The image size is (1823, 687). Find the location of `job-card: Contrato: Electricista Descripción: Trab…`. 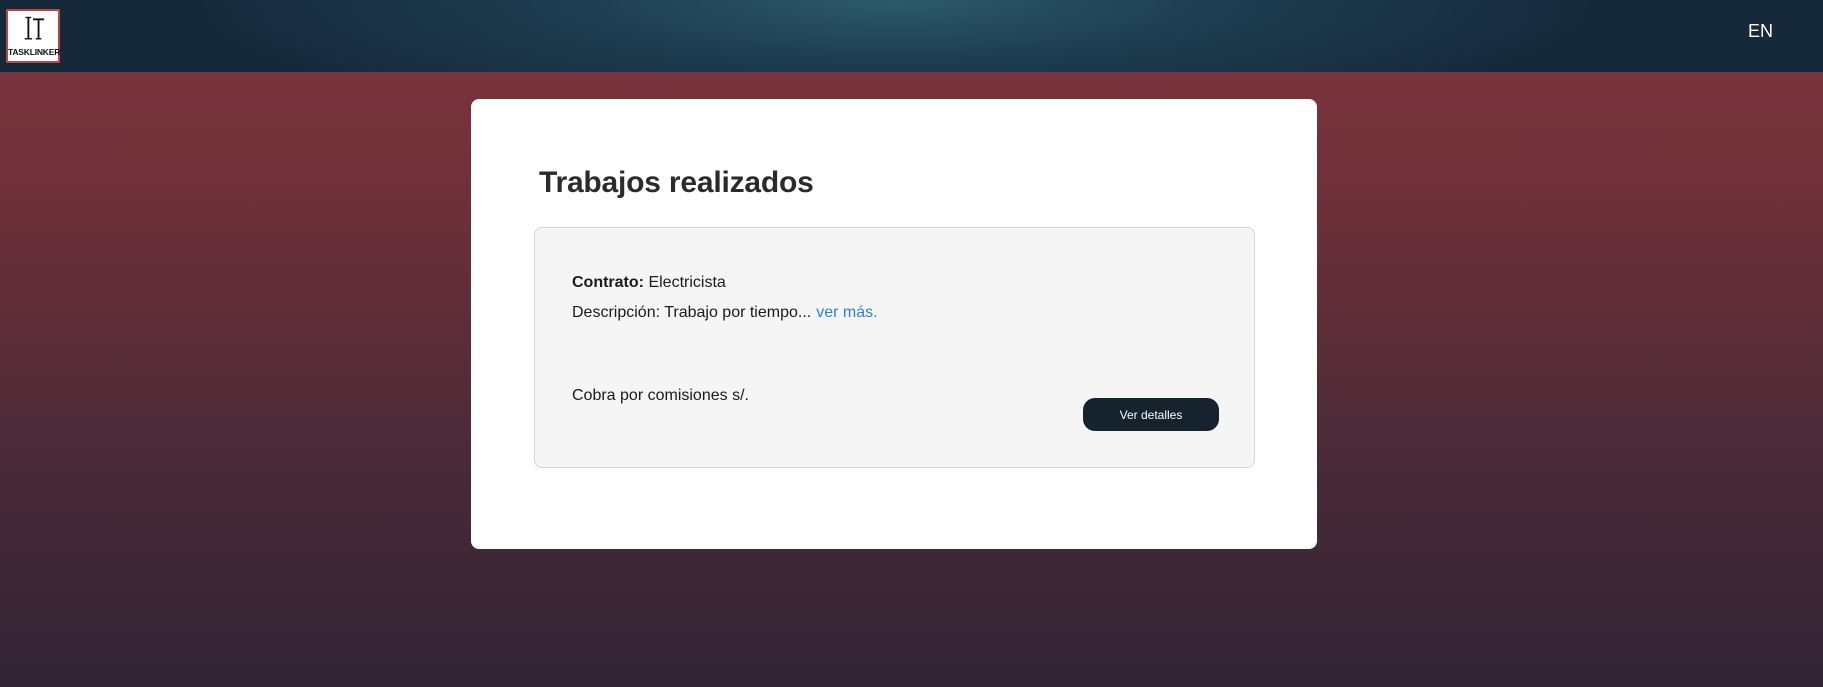

job-card: Contrato: Electricista Descripción: Trab… is located at coordinates (894, 347).